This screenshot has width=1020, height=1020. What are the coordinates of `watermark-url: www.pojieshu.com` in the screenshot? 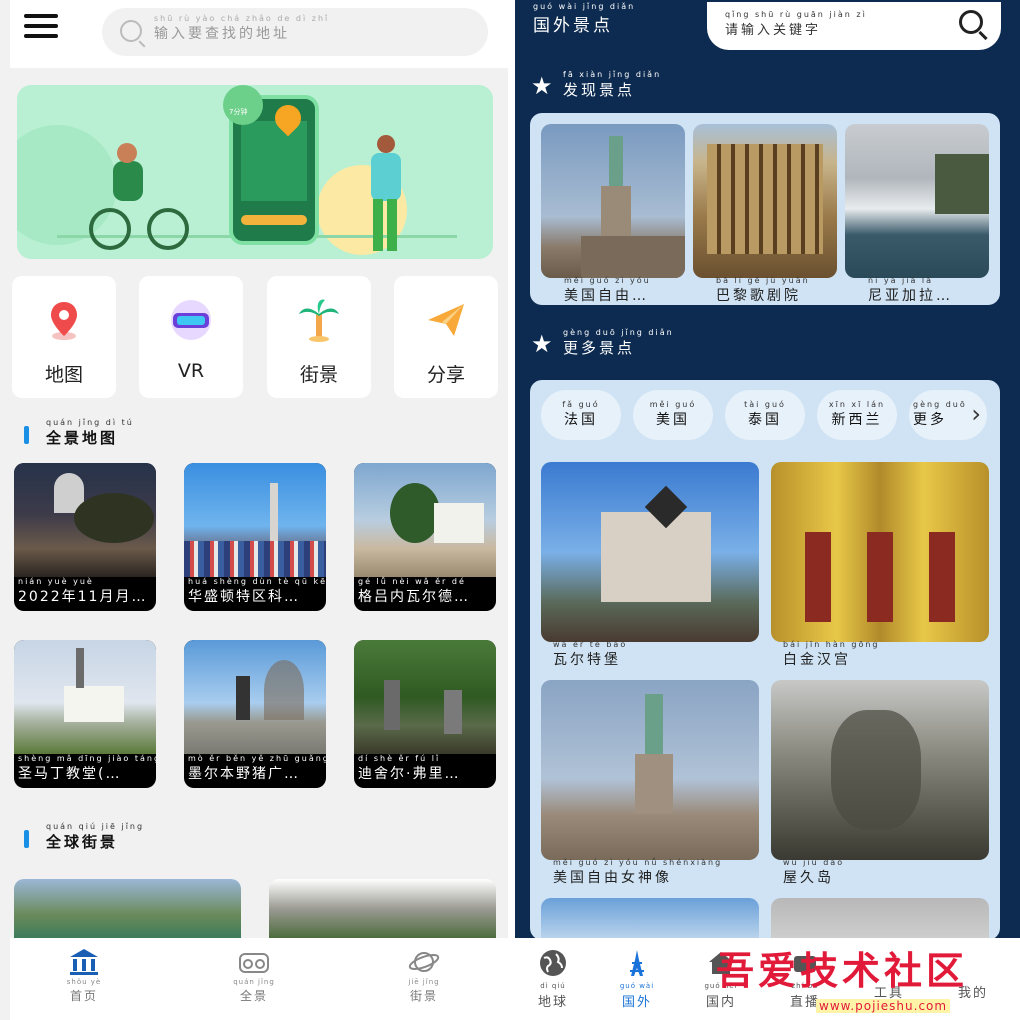 It's located at (883, 1006).